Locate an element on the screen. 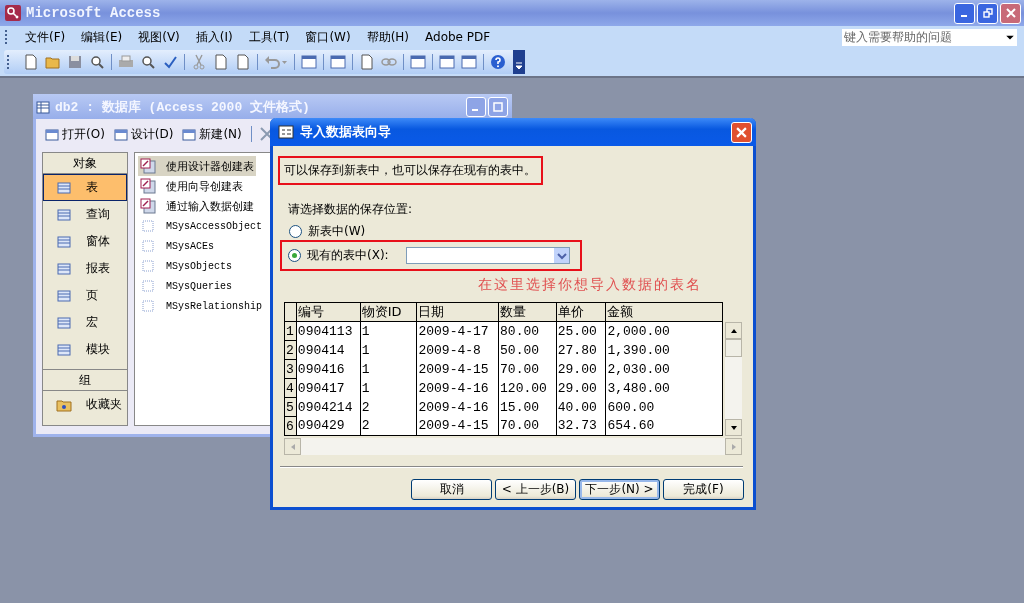 This screenshot has height=603, width=1024. toolbar-button: 设计(D) is located at coordinates (143, 134).